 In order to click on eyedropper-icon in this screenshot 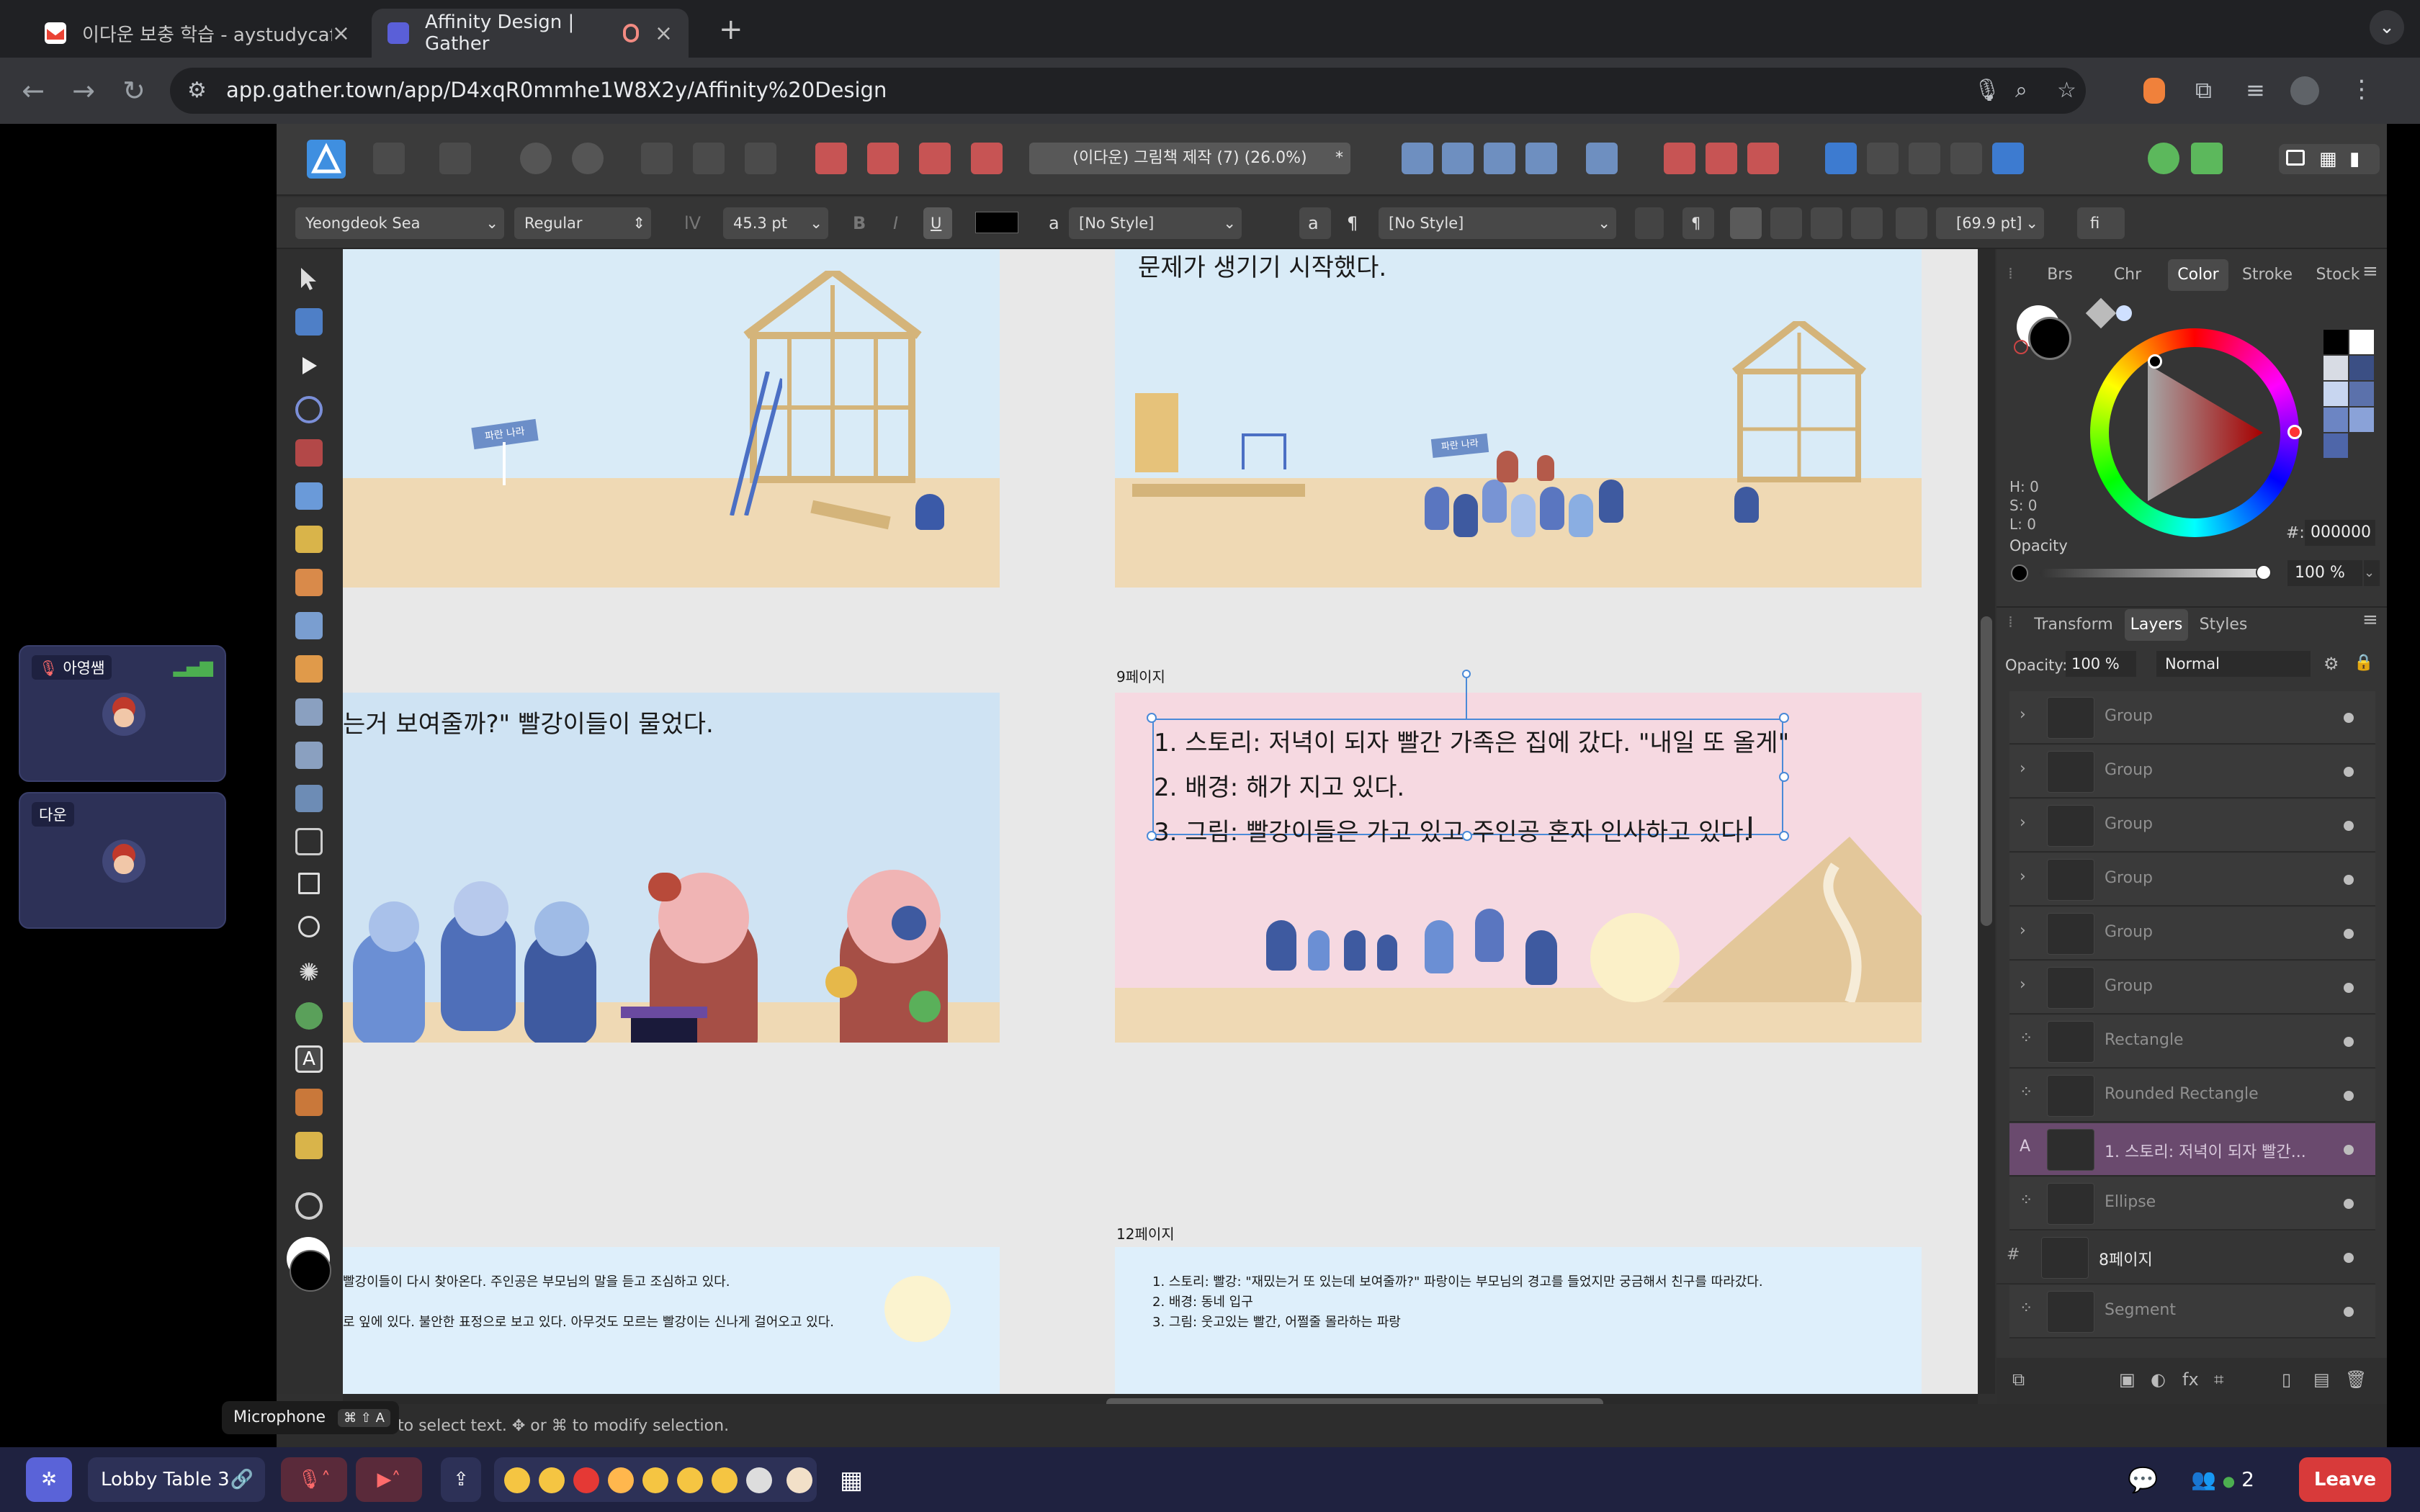, I will do `click(2101, 313)`.